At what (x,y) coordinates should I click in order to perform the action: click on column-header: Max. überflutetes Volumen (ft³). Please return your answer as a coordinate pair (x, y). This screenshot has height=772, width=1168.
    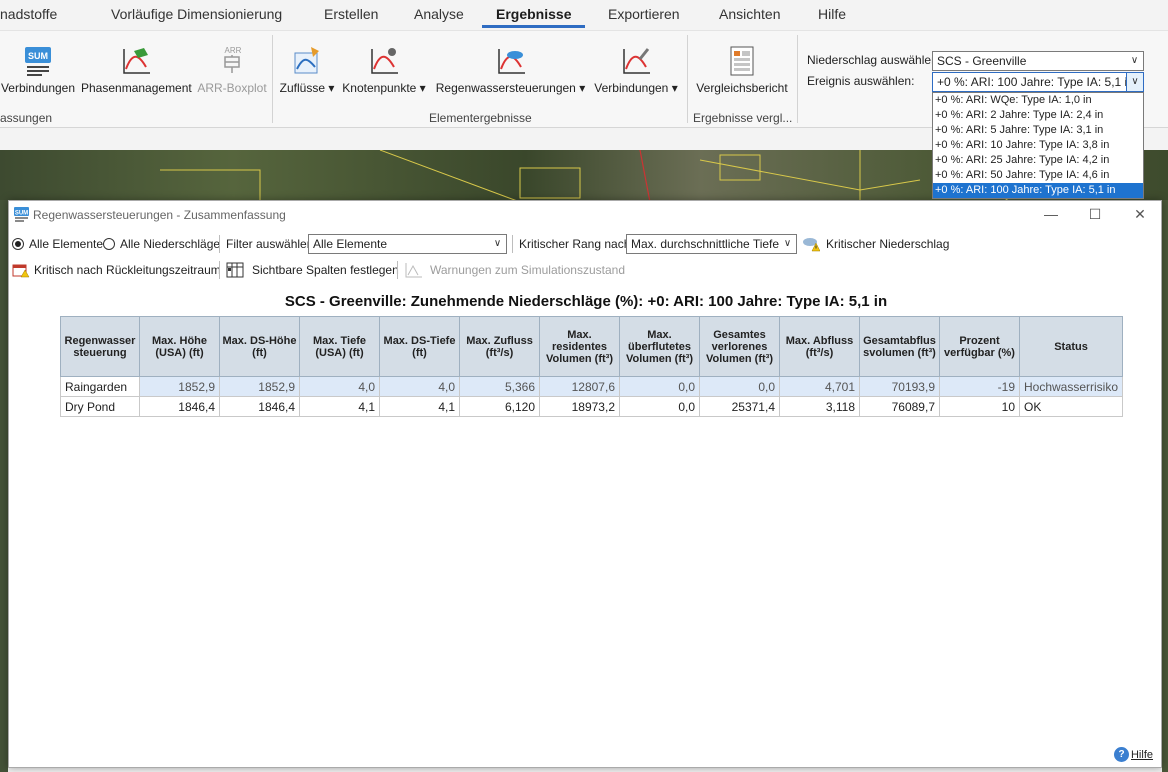
    Looking at the image, I should click on (659, 346).